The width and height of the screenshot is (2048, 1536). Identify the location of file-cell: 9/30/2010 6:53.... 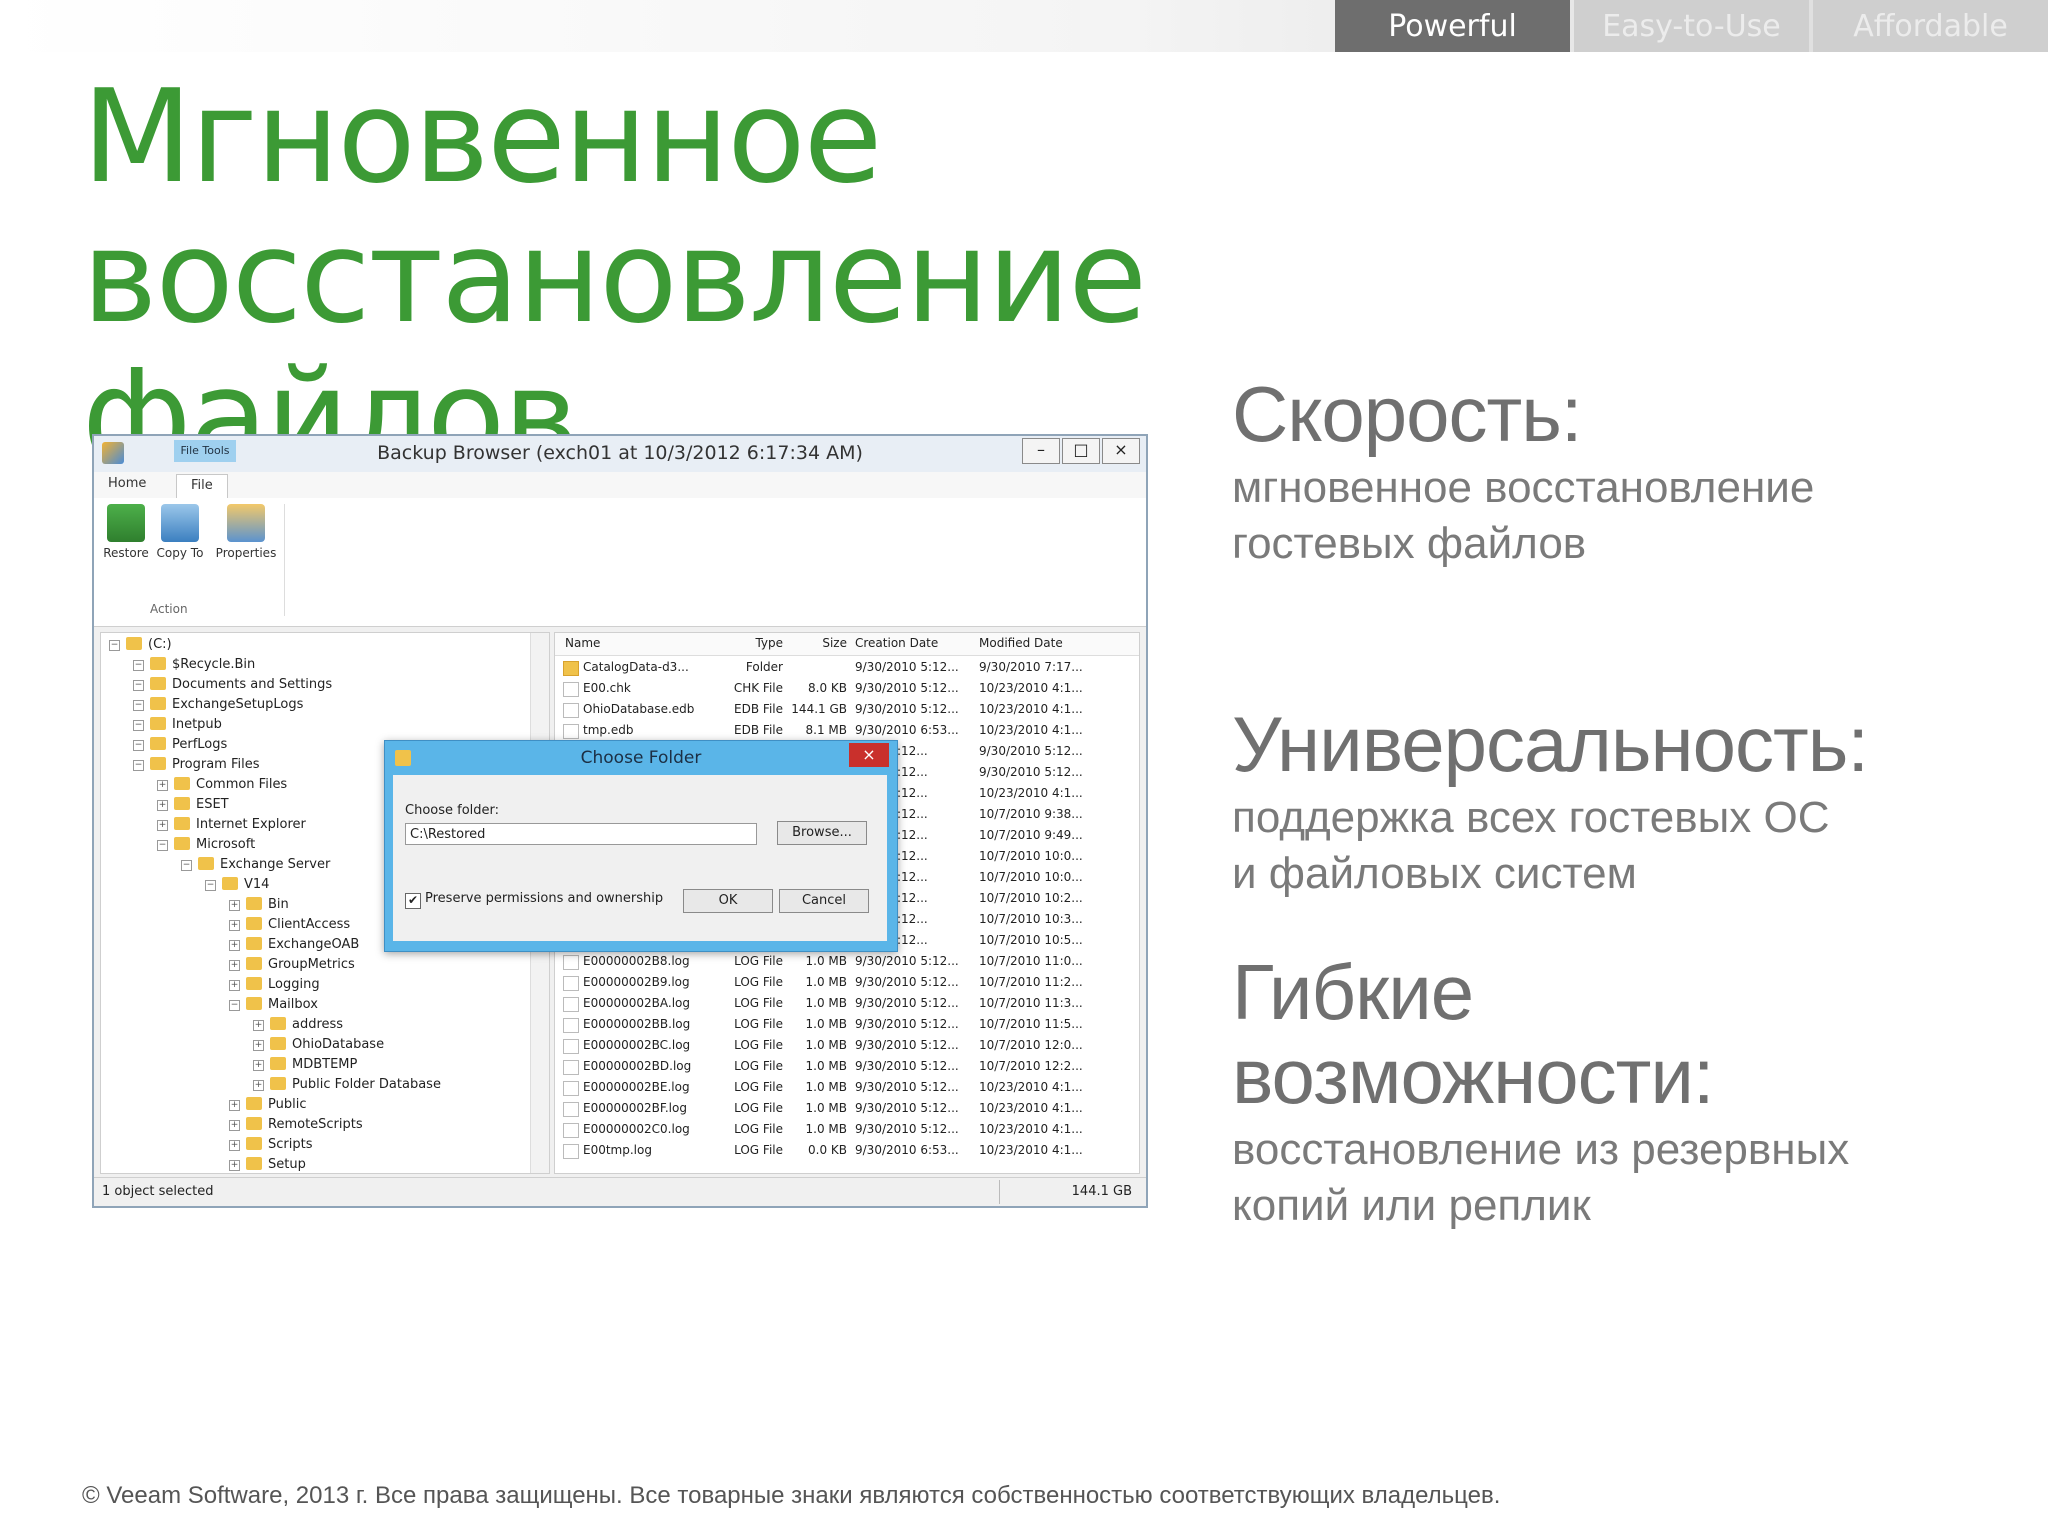
(907, 730).